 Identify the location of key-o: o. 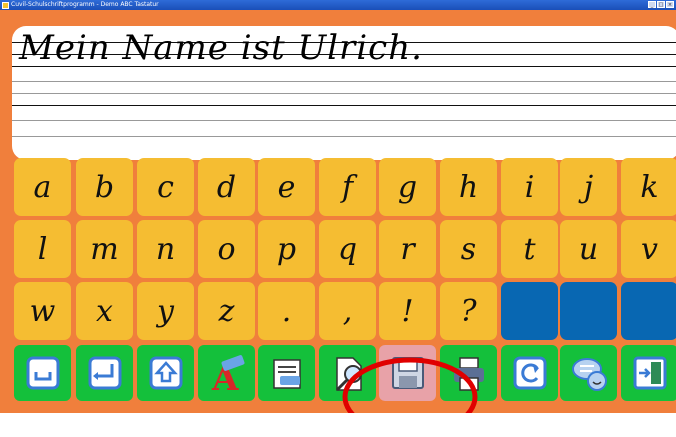
(226, 249).